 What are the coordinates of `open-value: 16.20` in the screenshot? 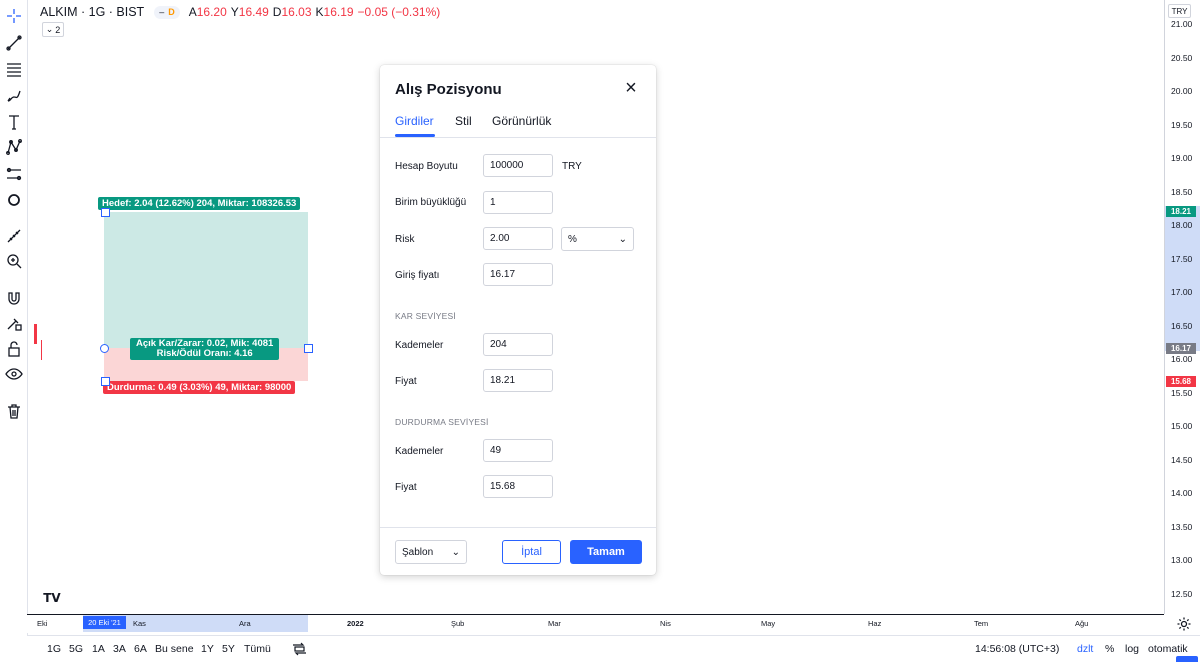 It's located at (211, 12).